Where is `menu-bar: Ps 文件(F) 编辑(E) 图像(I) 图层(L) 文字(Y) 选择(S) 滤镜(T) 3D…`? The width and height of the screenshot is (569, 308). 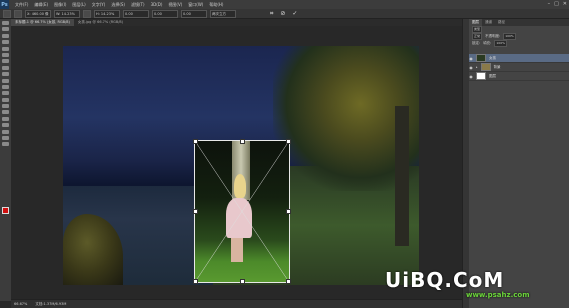
menu-bar: Ps 文件(F) 编辑(E) 图像(I) 图层(L) 文字(Y) 选择(S) 滤镜(T) 3D… is located at coordinates (284, 4).